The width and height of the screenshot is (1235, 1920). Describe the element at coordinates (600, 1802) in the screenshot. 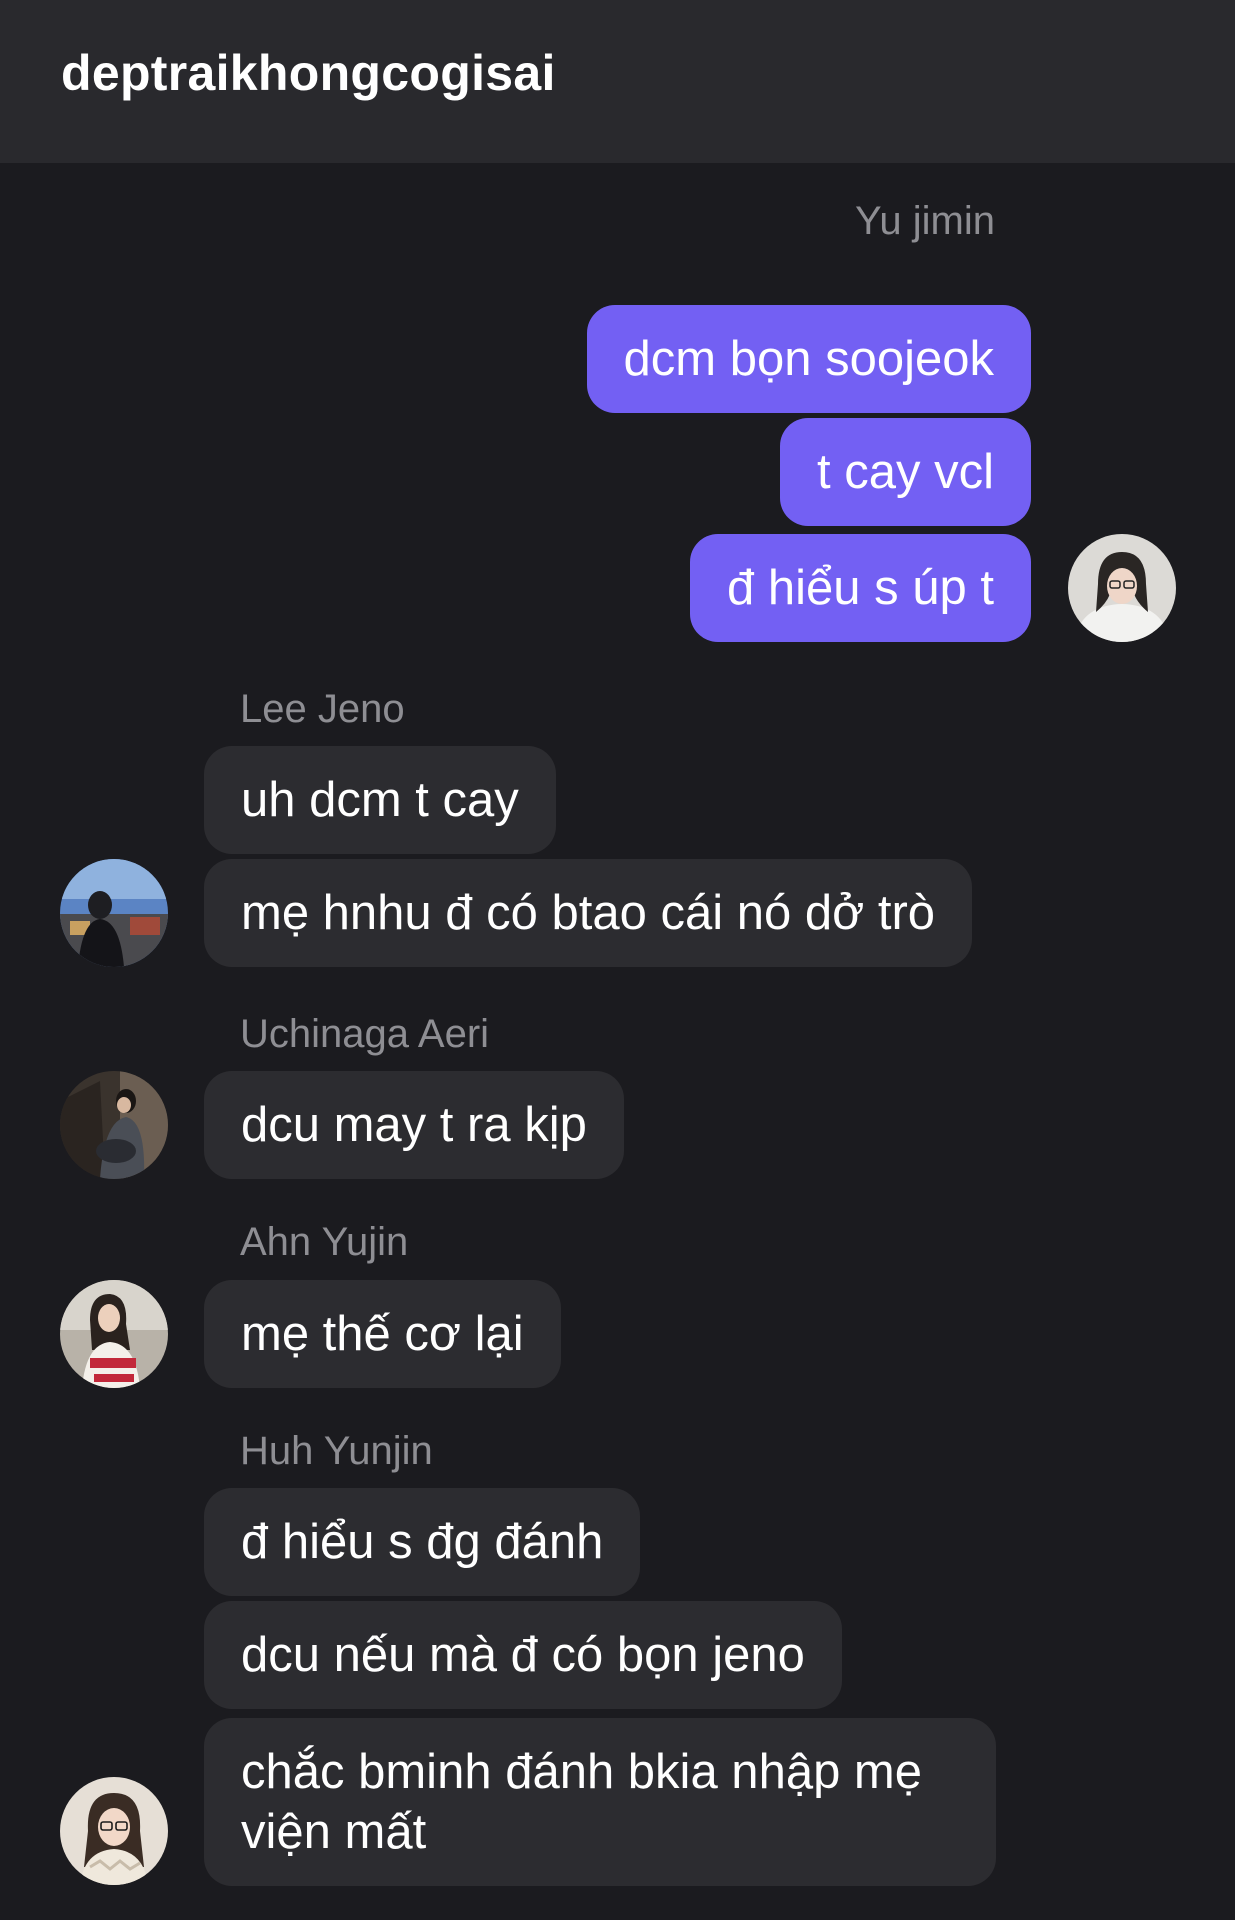

I see `message-bubble: chắc bminh đánh bkia nhập mẹ viện mất` at that location.